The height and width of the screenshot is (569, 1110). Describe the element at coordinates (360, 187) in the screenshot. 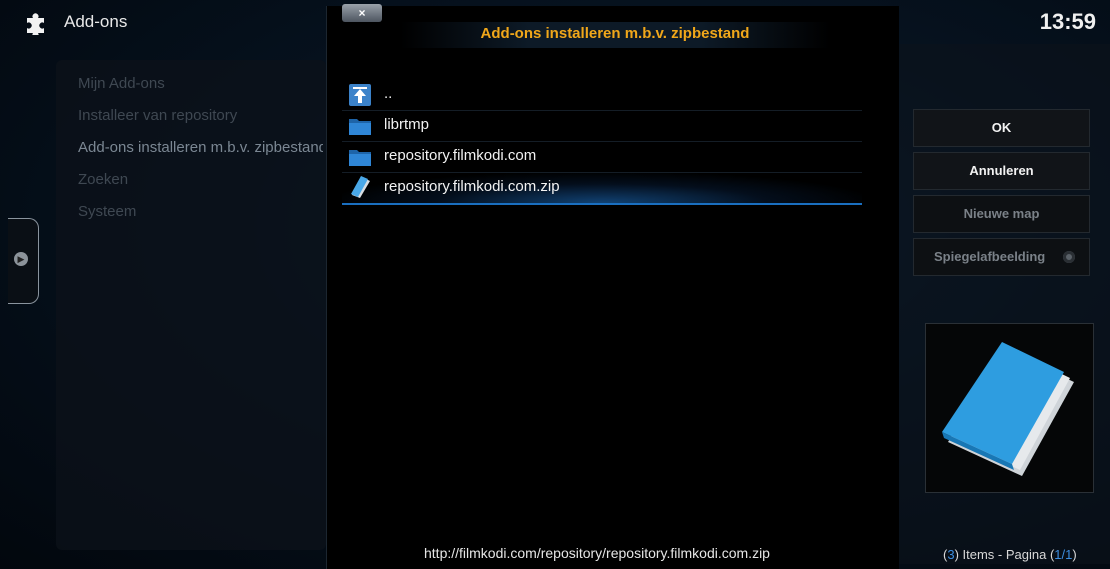

I see `zip-file-icon` at that location.